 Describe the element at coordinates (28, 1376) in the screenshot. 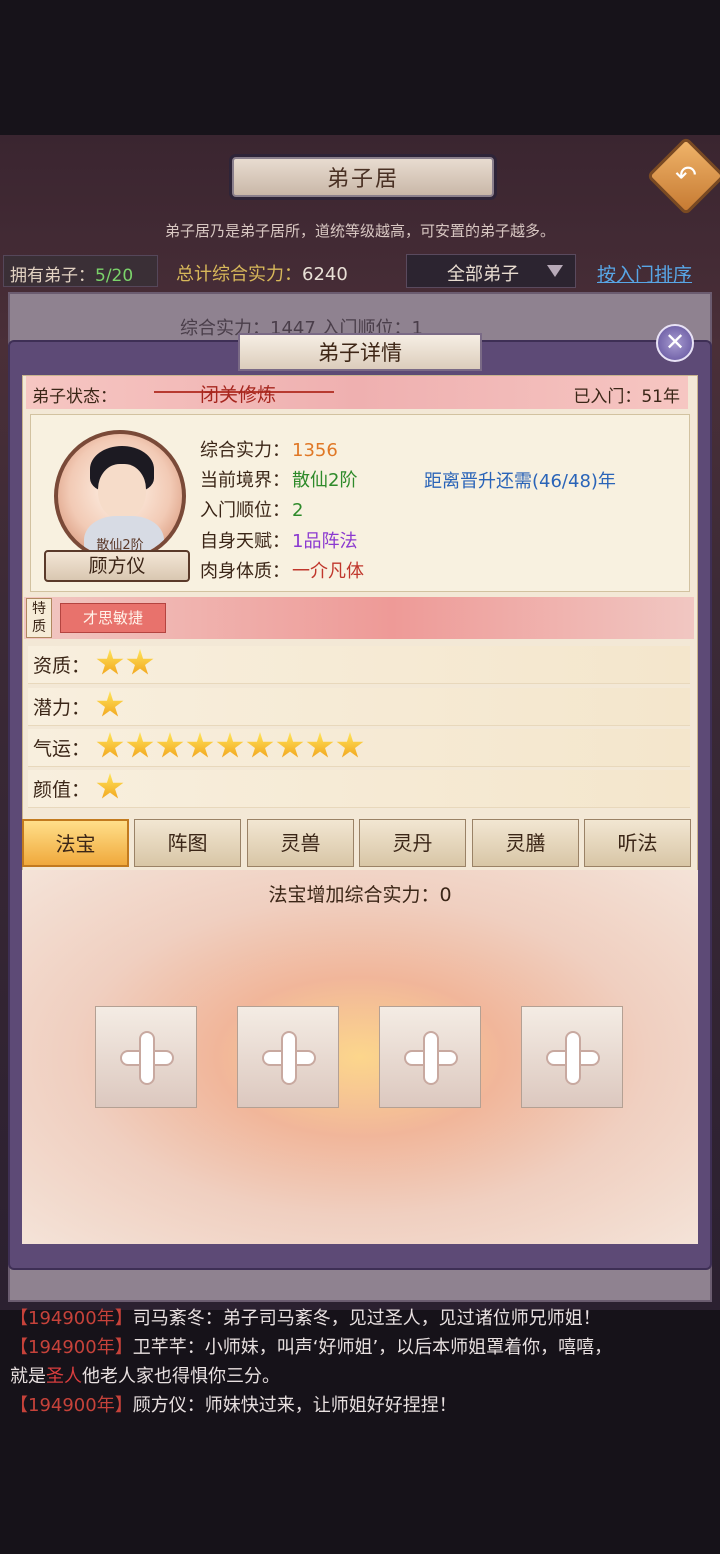

I see `chat-text: 就是` at that location.